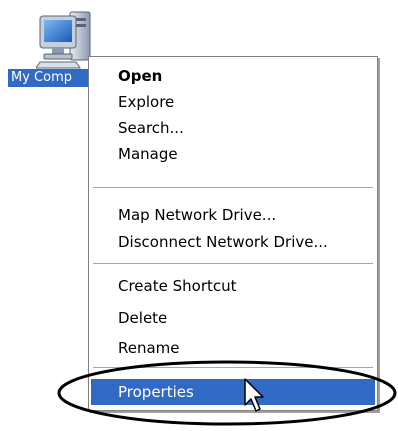 This screenshot has width=398, height=431. What do you see at coordinates (49, 78) in the screenshot?
I see `desktop-icon-label: My Comp` at bounding box center [49, 78].